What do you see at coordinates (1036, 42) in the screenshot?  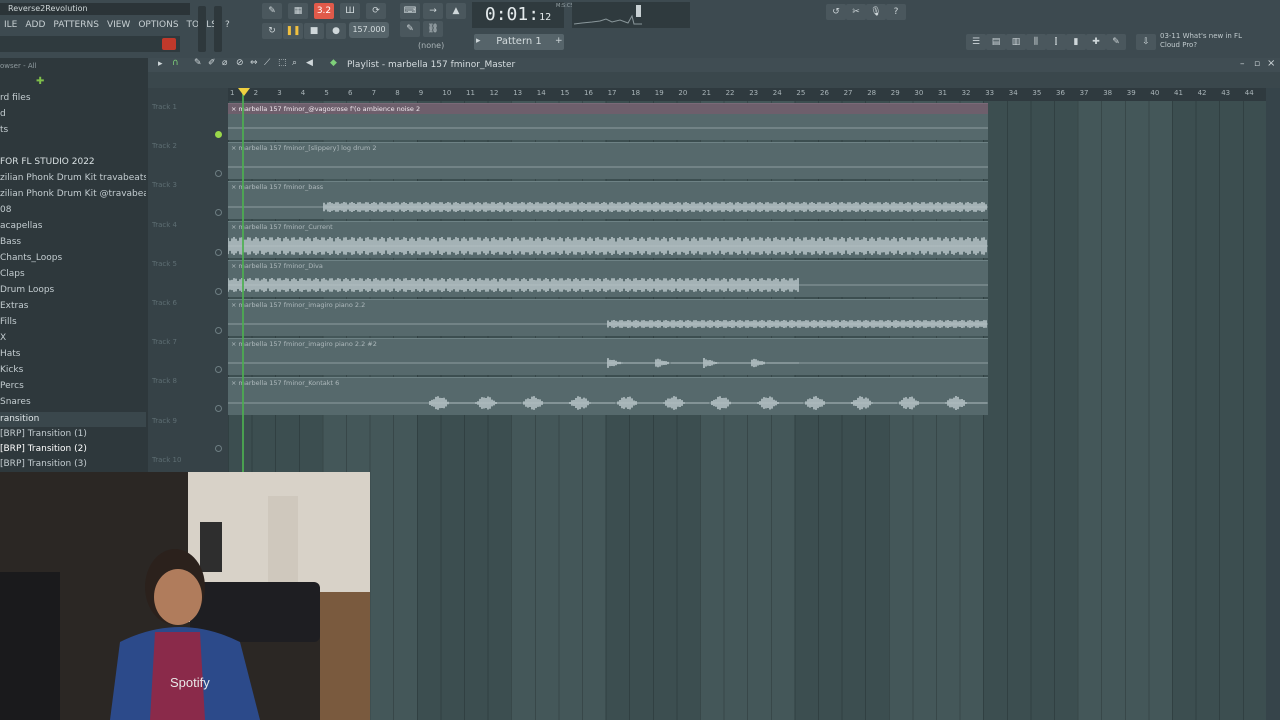 I see `mixer-icon: ⫼` at bounding box center [1036, 42].